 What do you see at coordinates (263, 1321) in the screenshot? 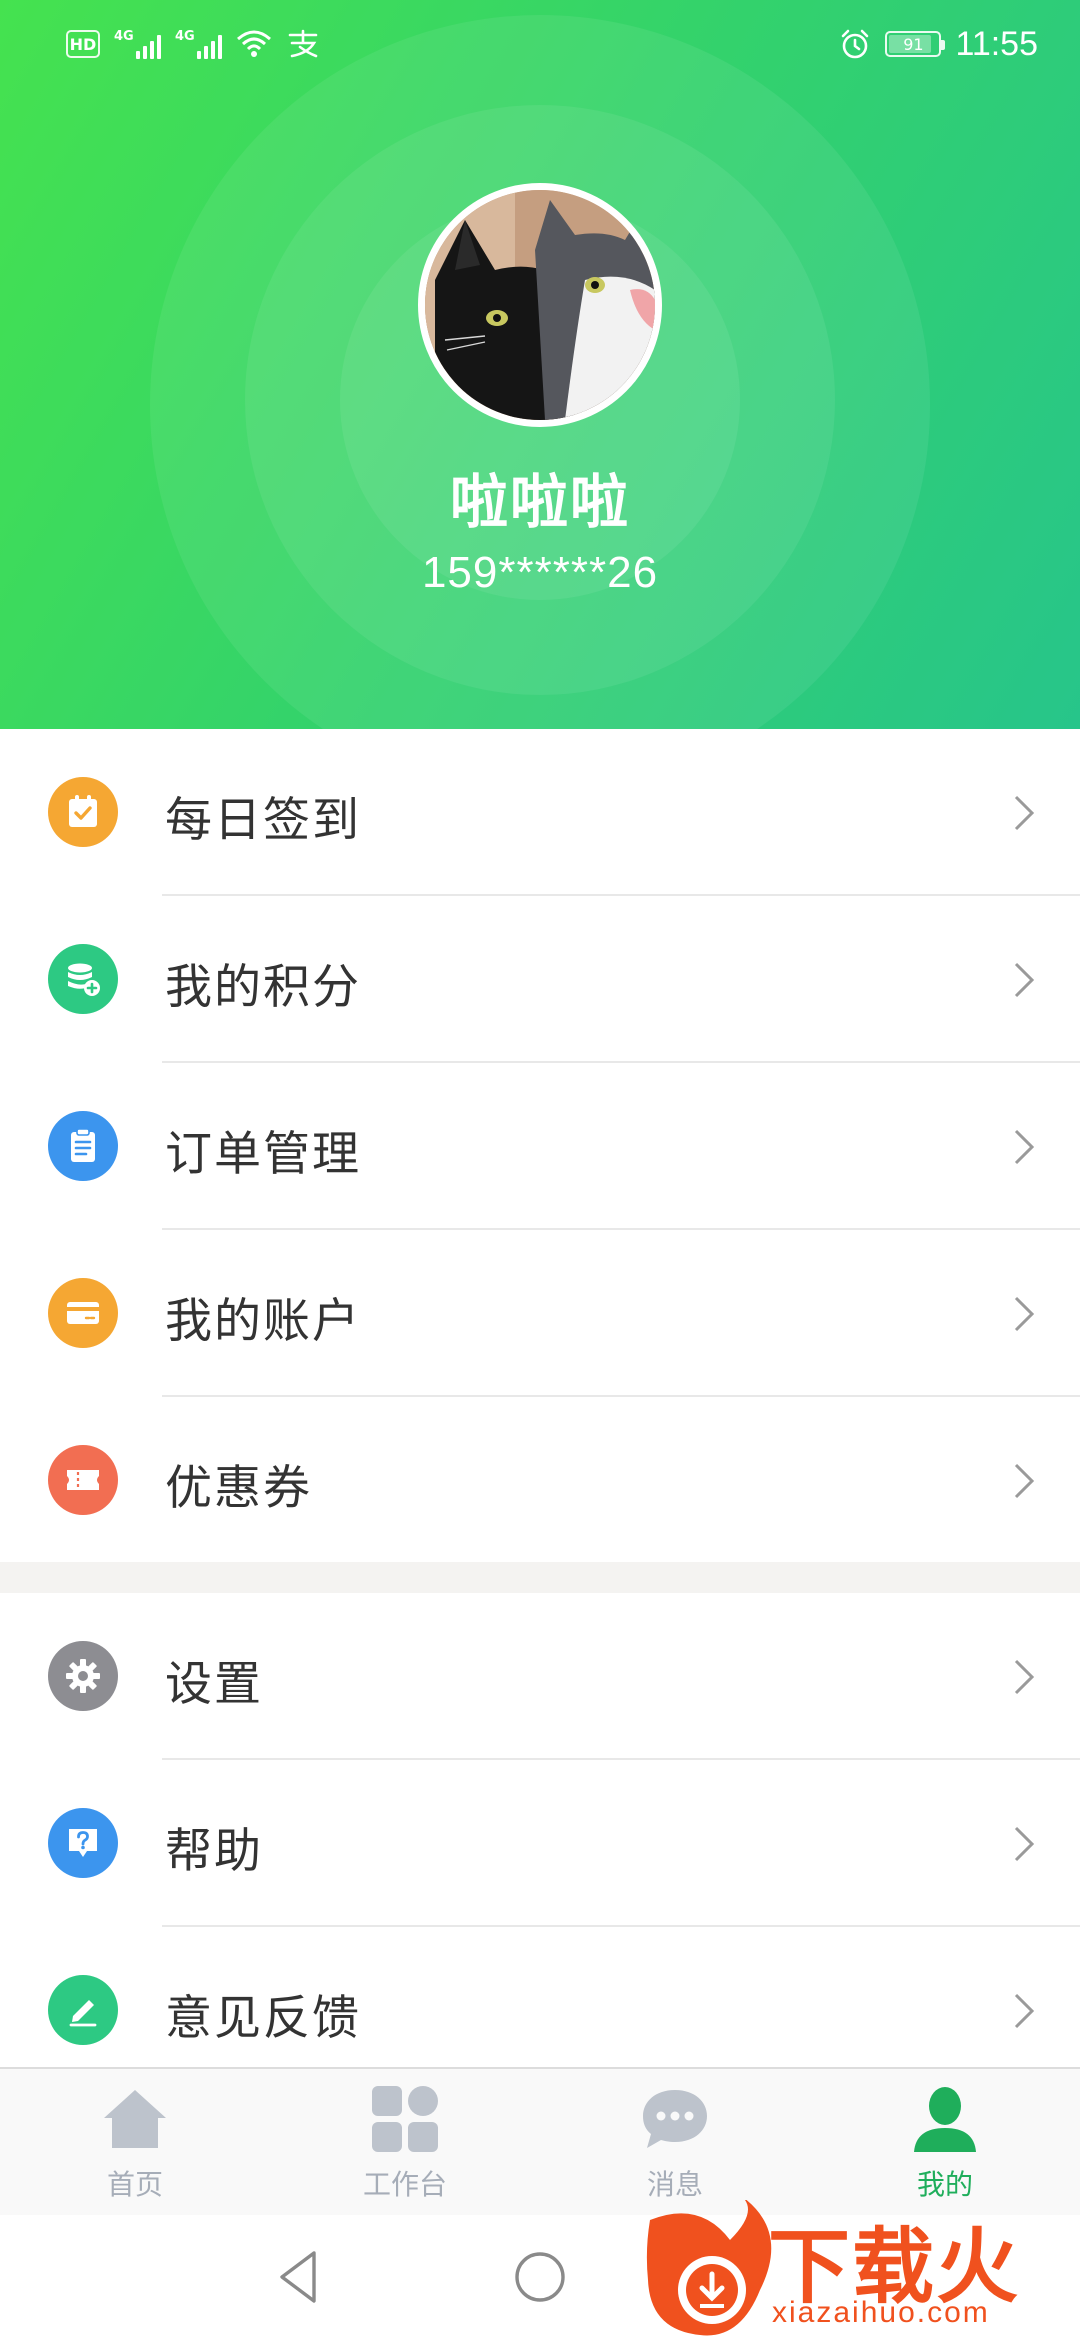
I see `menu-label: 我的账户` at bounding box center [263, 1321].